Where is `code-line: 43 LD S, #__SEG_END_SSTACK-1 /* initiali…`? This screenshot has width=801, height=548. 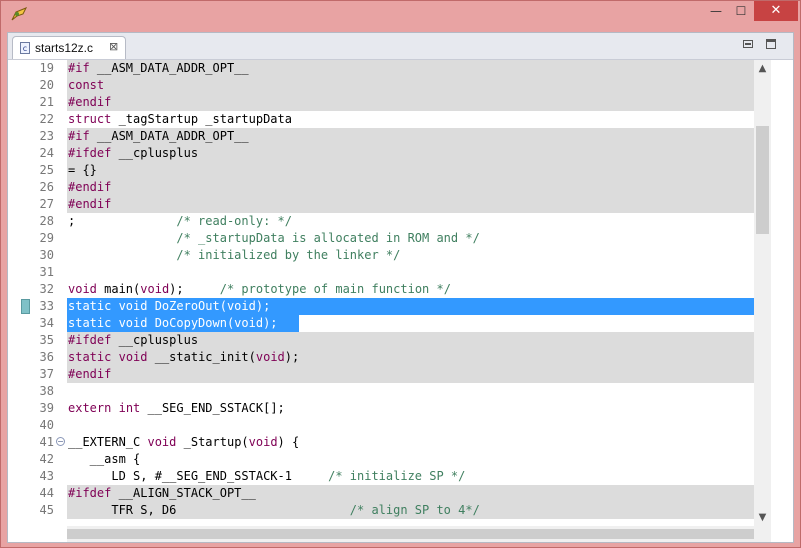 code-line: 43 LD S, #__SEG_END_SSTACK-1 /* initiali… is located at coordinates (381, 476).